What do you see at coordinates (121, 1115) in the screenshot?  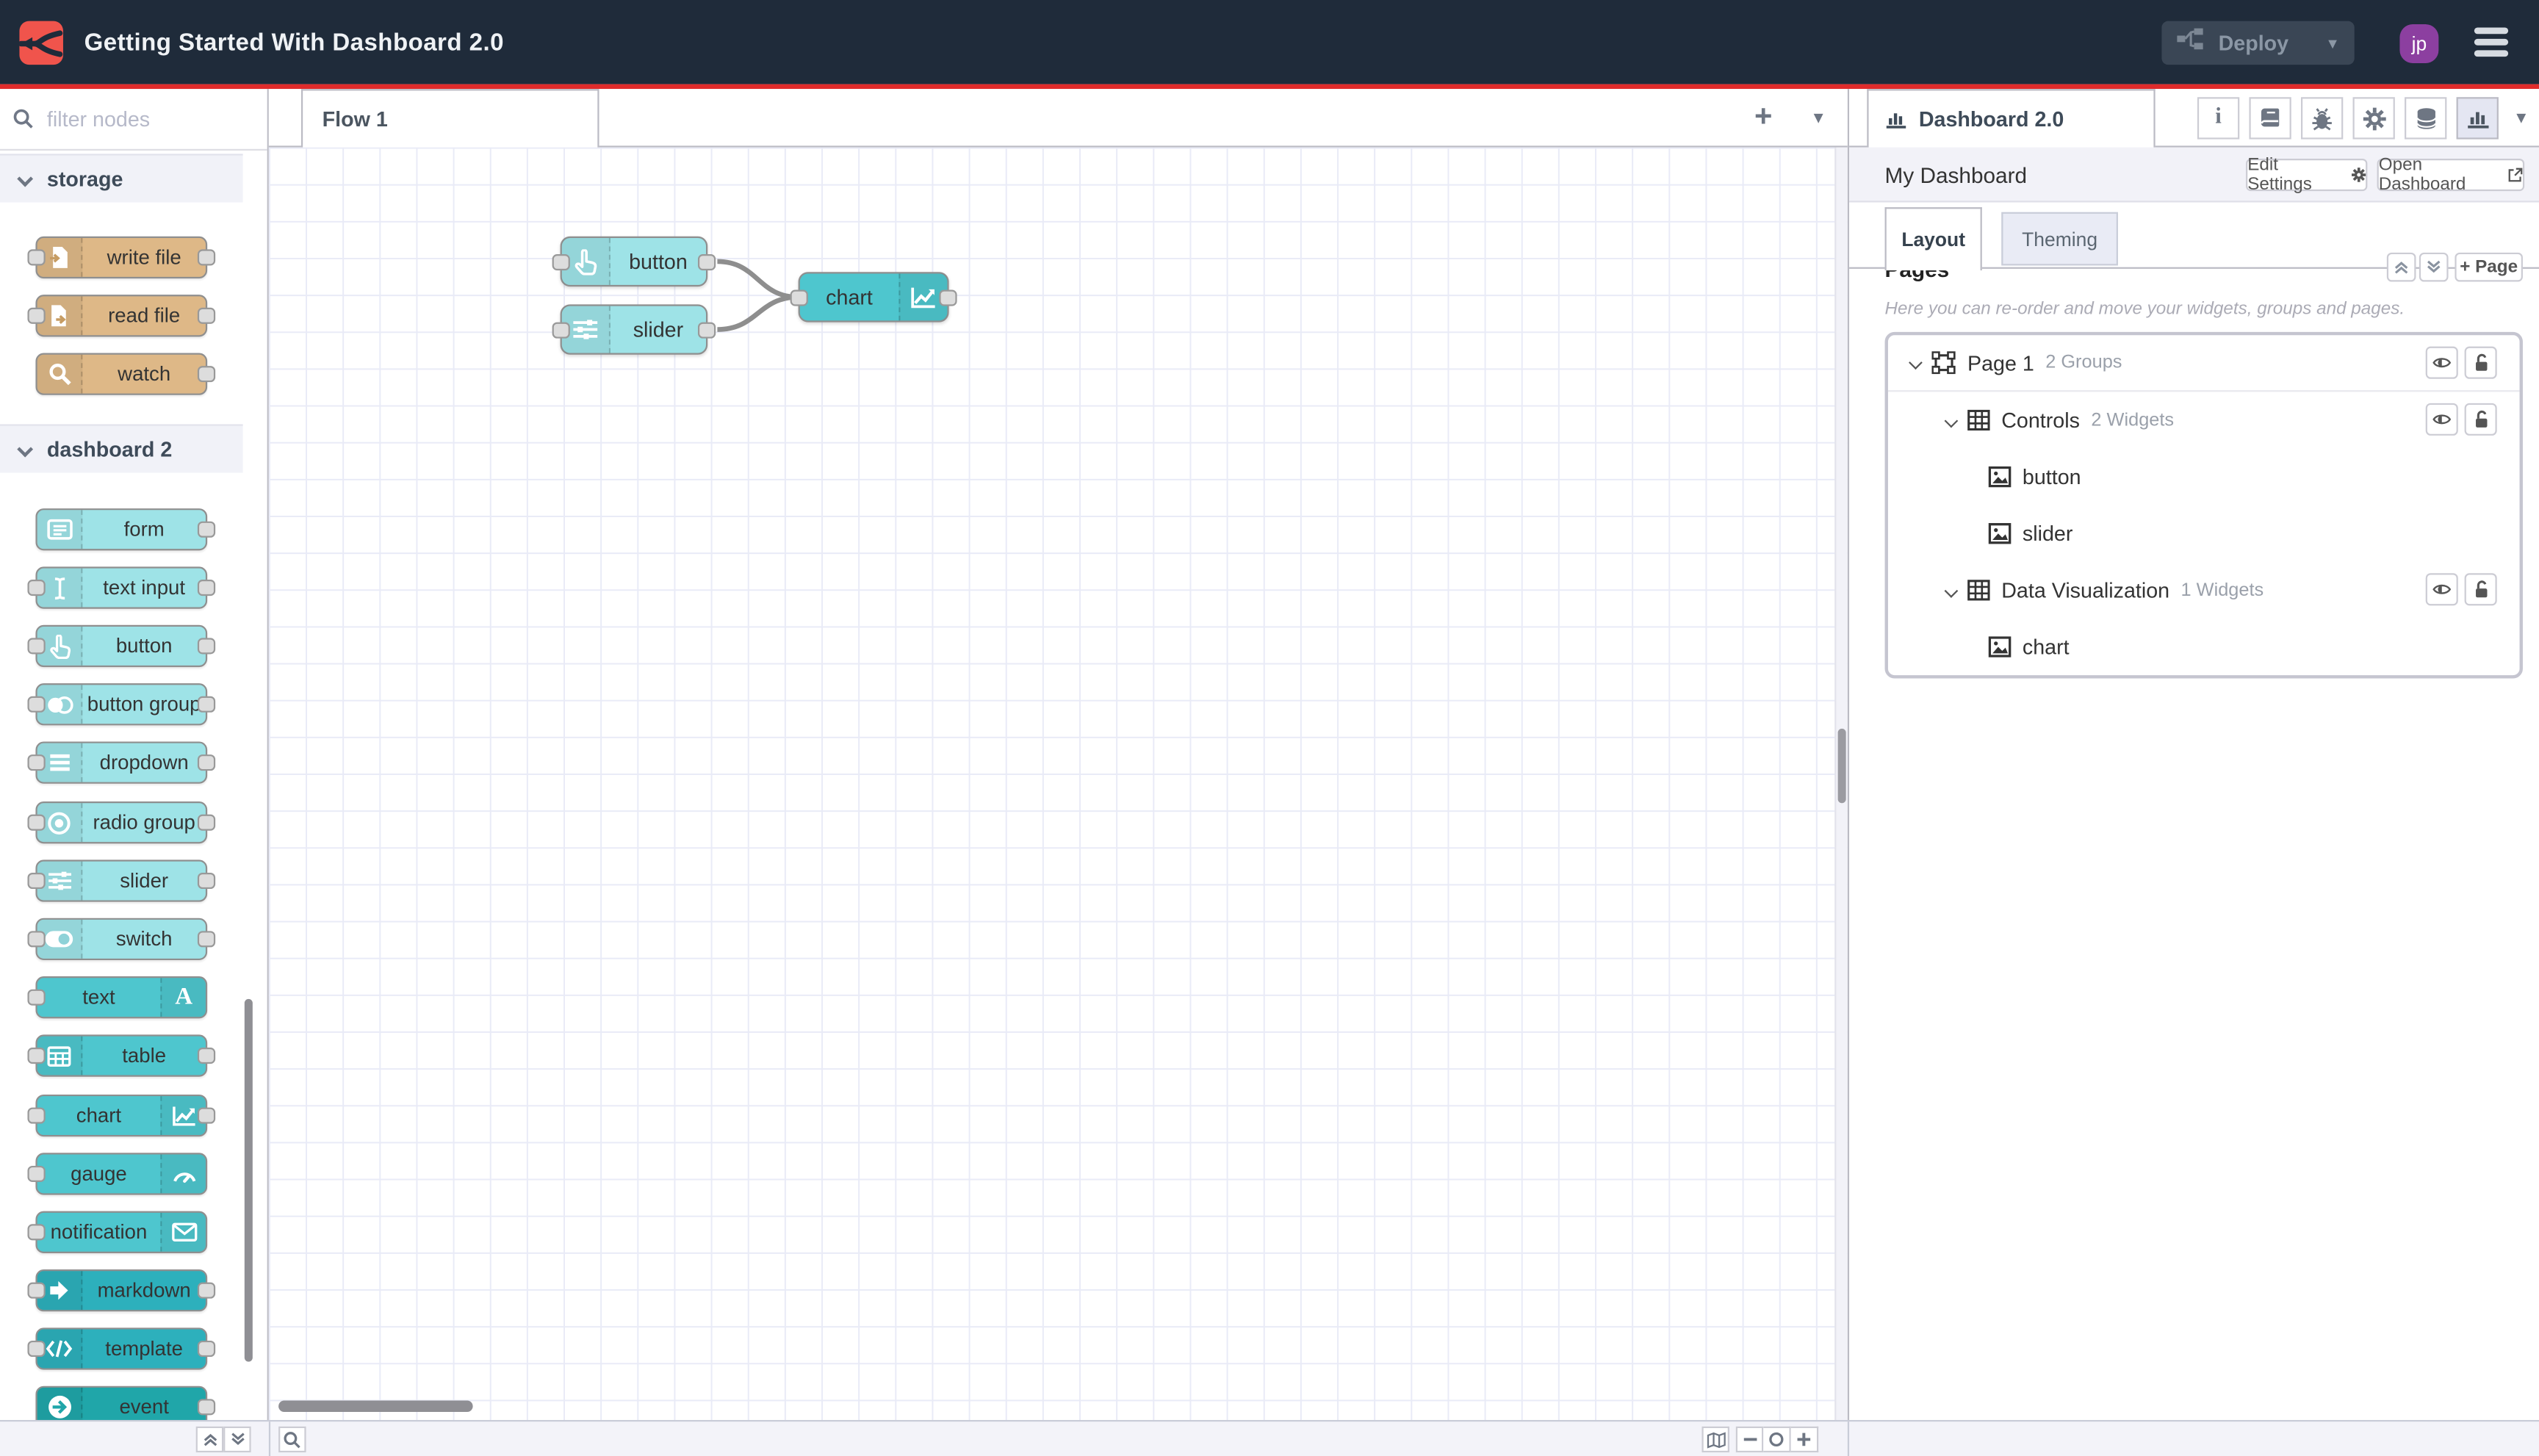 I see `palette-node-chart: chart` at bounding box center [121, 1115].